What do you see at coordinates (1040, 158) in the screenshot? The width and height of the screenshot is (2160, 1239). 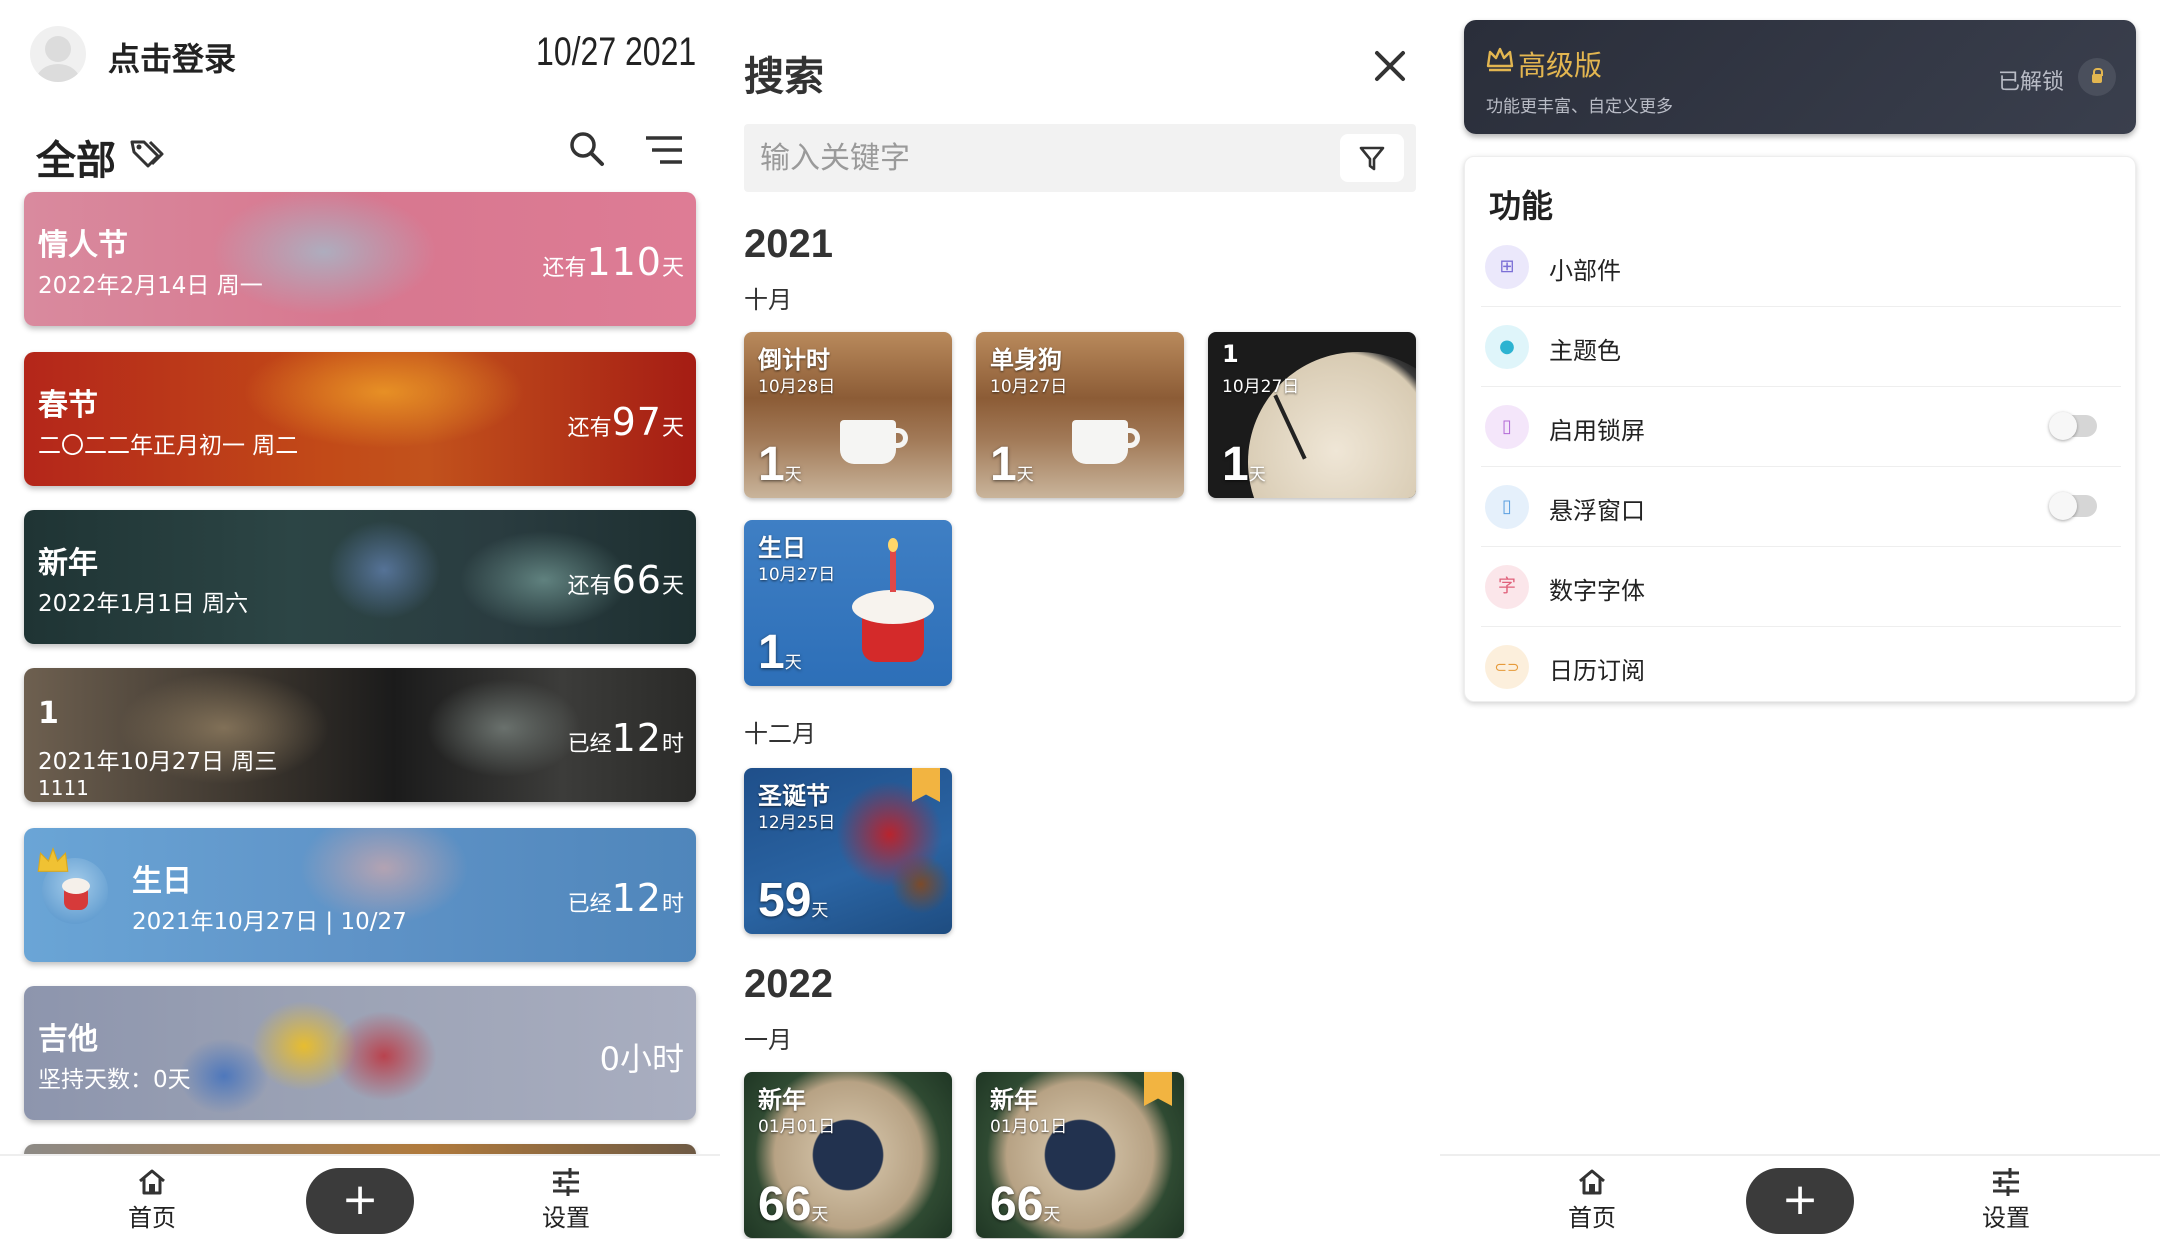 I see `search-input` at bounding box center [1040, 158].